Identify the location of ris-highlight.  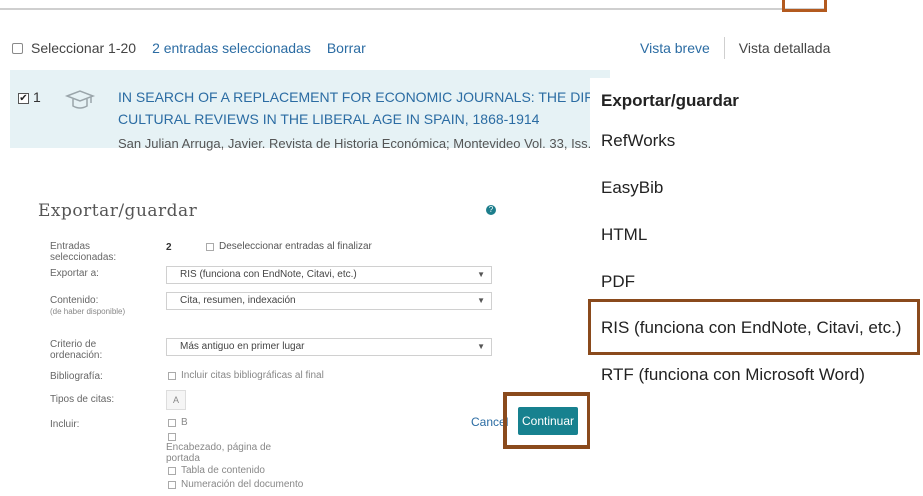
(754, 327).